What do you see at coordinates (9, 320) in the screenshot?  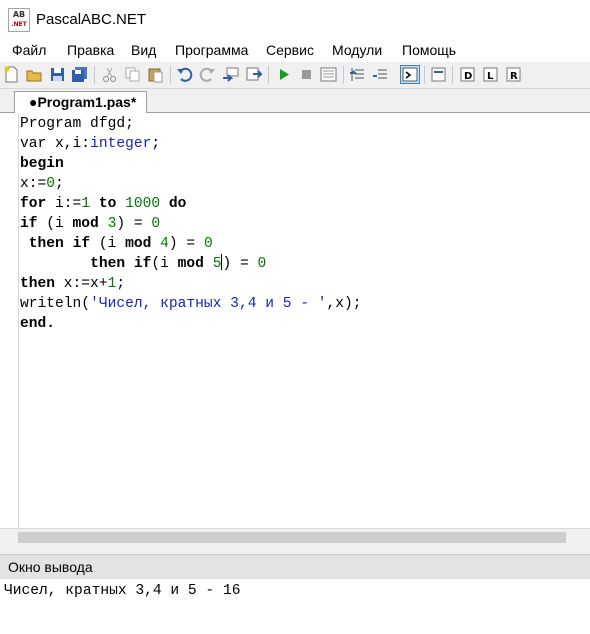 I see `editor-gutter` at bounding box center [9, 320].